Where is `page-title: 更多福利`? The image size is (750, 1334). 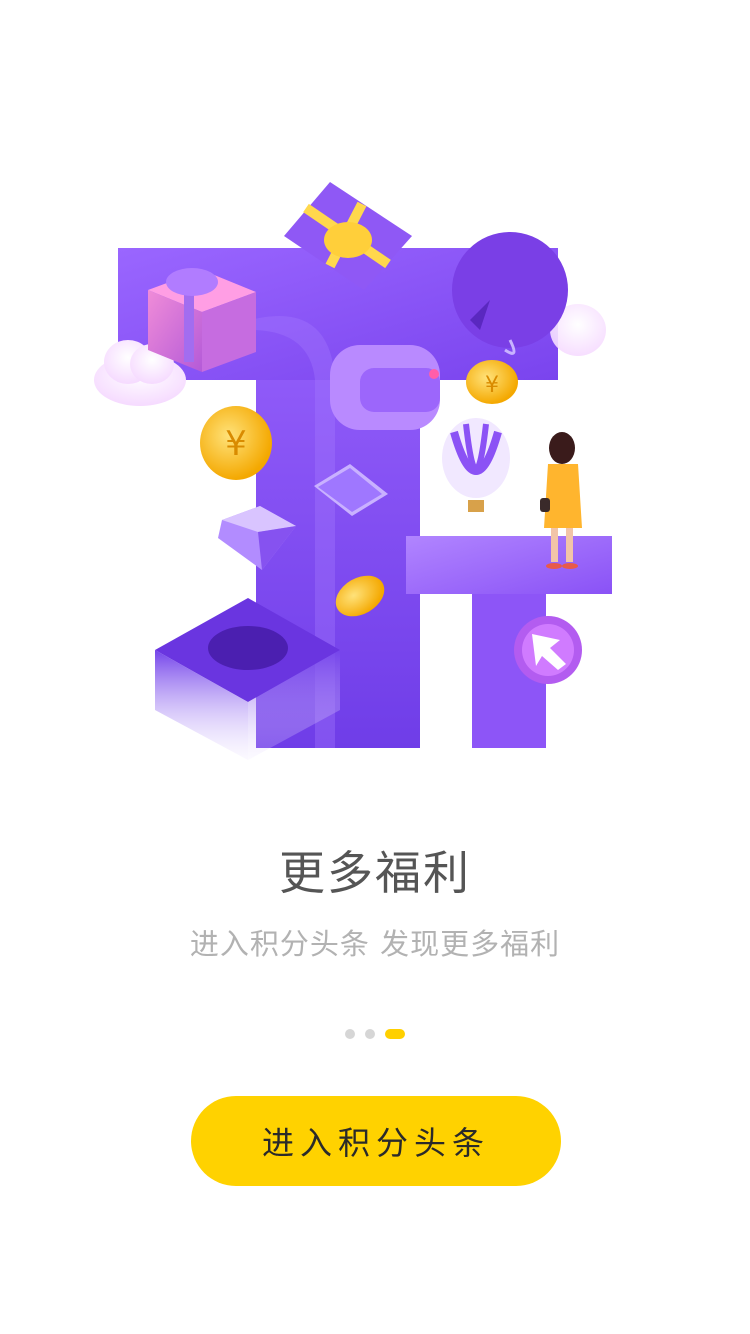
page-title: 更多福利 is located at coordinates (375, 873).